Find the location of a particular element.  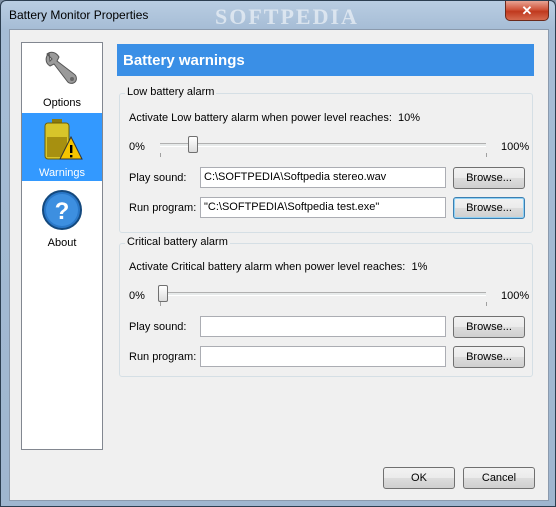

sidebar-item-warnings: Warnings is located at coordinates (62, 147).